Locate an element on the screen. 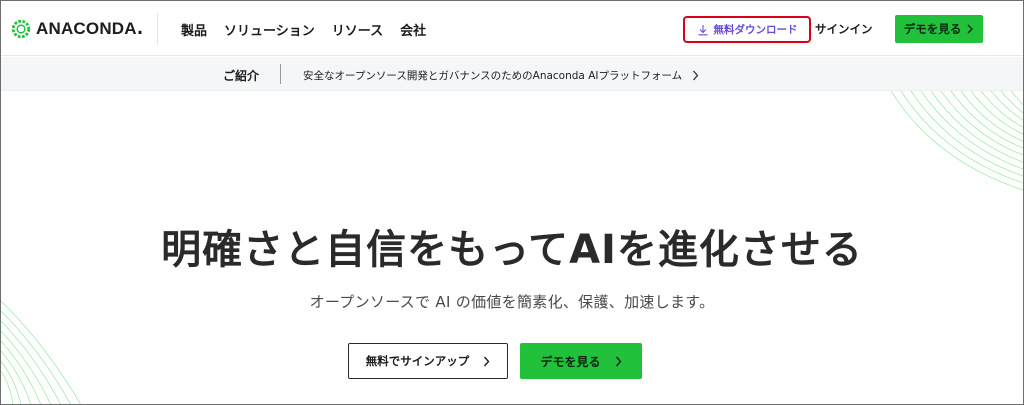  nav-item-resources: リソース is located at coordinates (357, 29).